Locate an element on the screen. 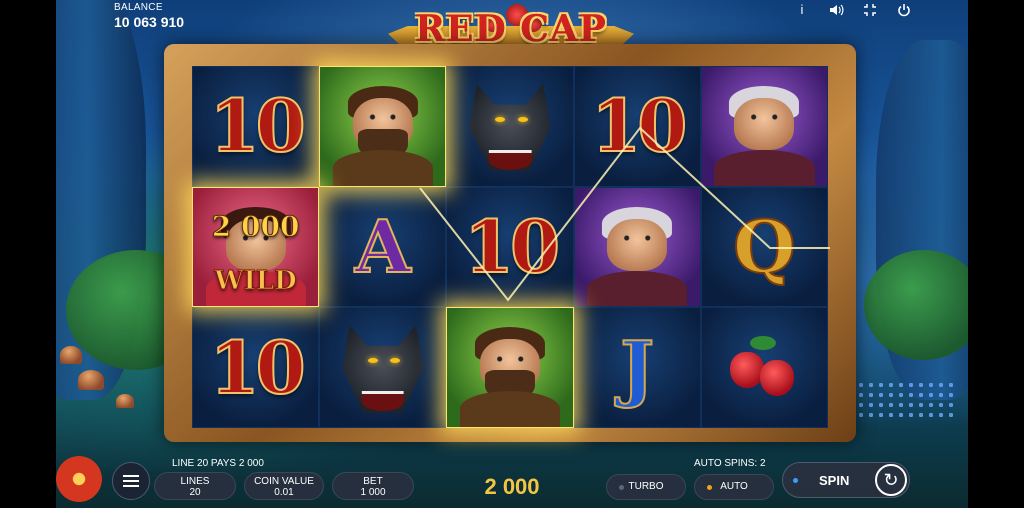 Image resolution: width=1024 pixels, height=508 pixels. symbol-queen: Q is located at coordinates (764, 247).